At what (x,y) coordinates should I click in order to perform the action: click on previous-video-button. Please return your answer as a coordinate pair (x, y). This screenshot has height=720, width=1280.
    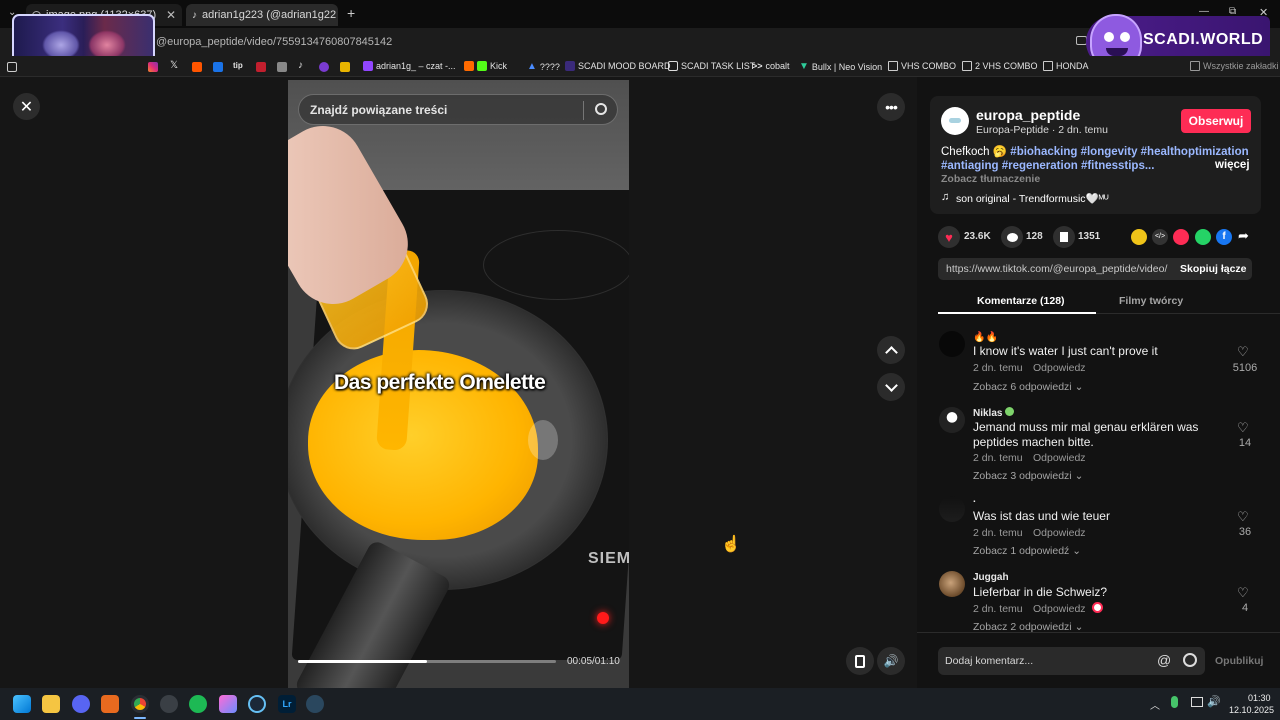
    Looking at the image, I should click on (891, 350).